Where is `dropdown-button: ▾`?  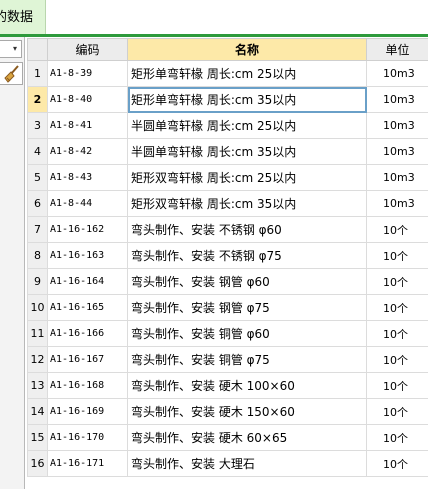
dropdown-button: ▾ is located at coordinates (11, 49).